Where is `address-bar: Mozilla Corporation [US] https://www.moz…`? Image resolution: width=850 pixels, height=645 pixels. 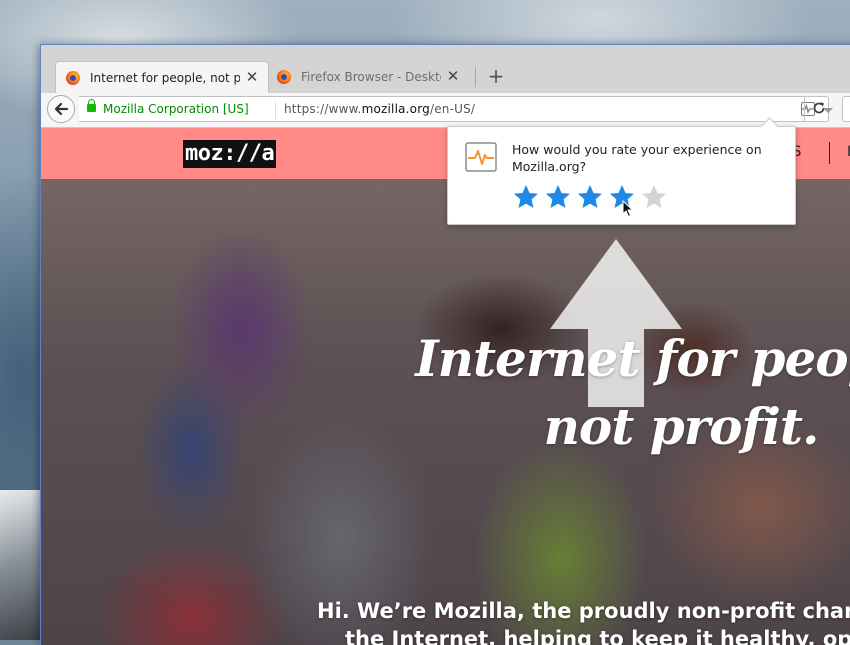
address-bar: Mozilla Corporation [US] https://www.moz… is located at coordinates (456, 109).